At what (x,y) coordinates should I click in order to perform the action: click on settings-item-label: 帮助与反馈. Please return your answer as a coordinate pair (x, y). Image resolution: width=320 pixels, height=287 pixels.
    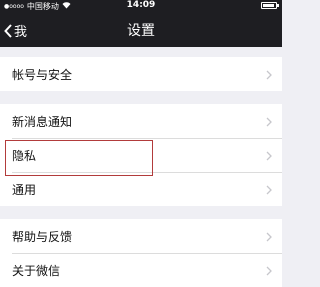
    Looking at the image, I should click on (42, 236).